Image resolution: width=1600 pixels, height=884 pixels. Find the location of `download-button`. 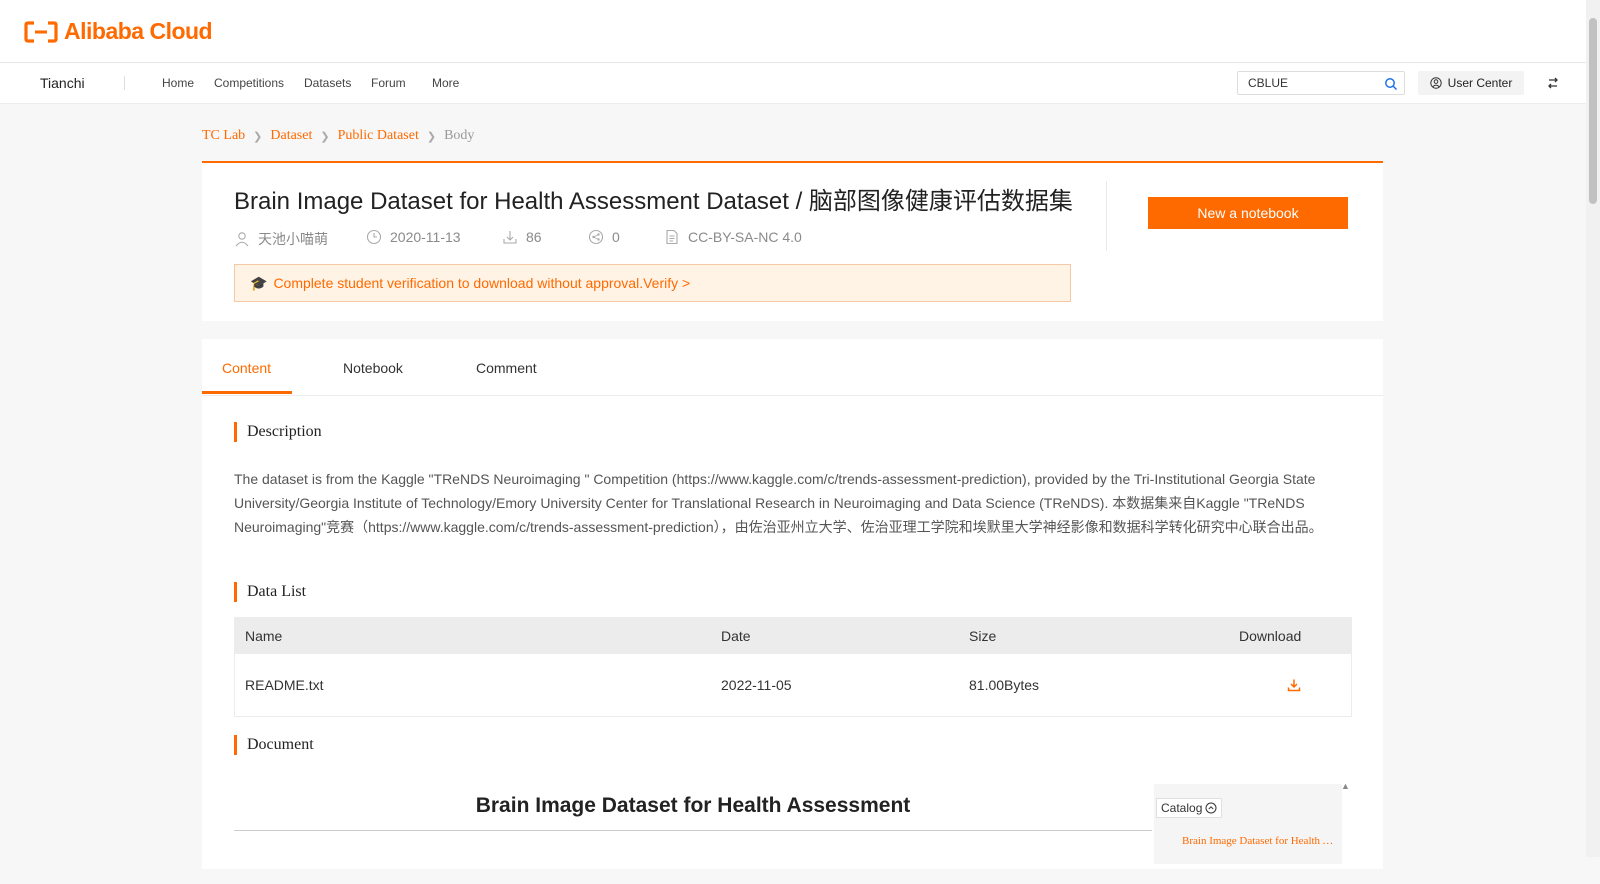

download-button is located at coordinates (1294, 685).